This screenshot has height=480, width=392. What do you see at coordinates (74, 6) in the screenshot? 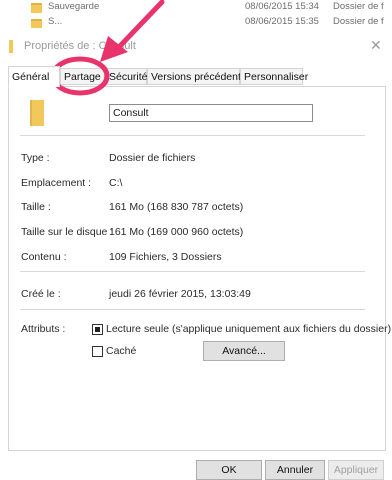
I see `file-name: Sauvegarde` at bounding box center [74, 6].